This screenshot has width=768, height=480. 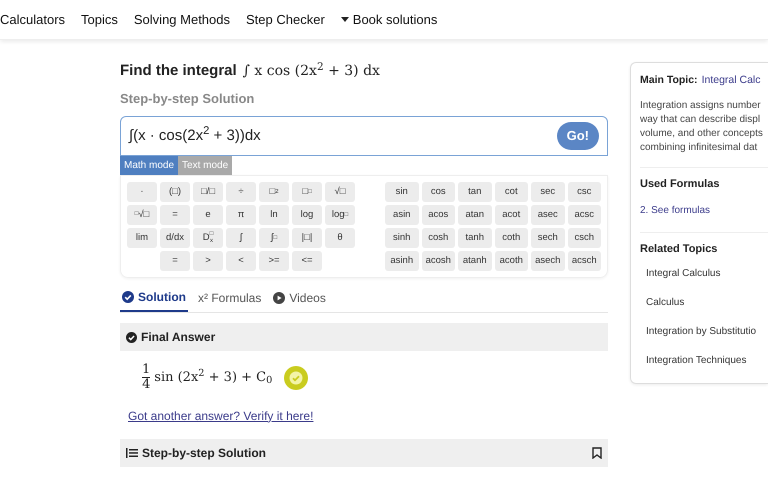 I want to click on keypad-key: log, so click(x=307, y=215).